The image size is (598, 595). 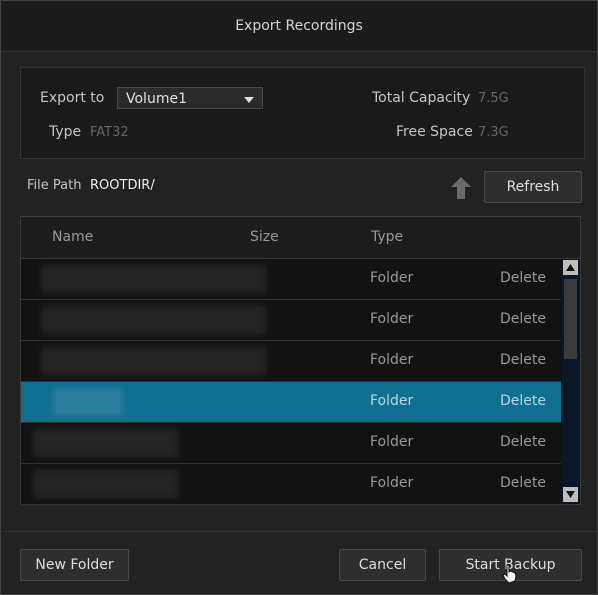 What do you see at coordinates (533, 187) in the screenshot?
I see `refresh-button: Refresh` at bounding box center [533, 187].